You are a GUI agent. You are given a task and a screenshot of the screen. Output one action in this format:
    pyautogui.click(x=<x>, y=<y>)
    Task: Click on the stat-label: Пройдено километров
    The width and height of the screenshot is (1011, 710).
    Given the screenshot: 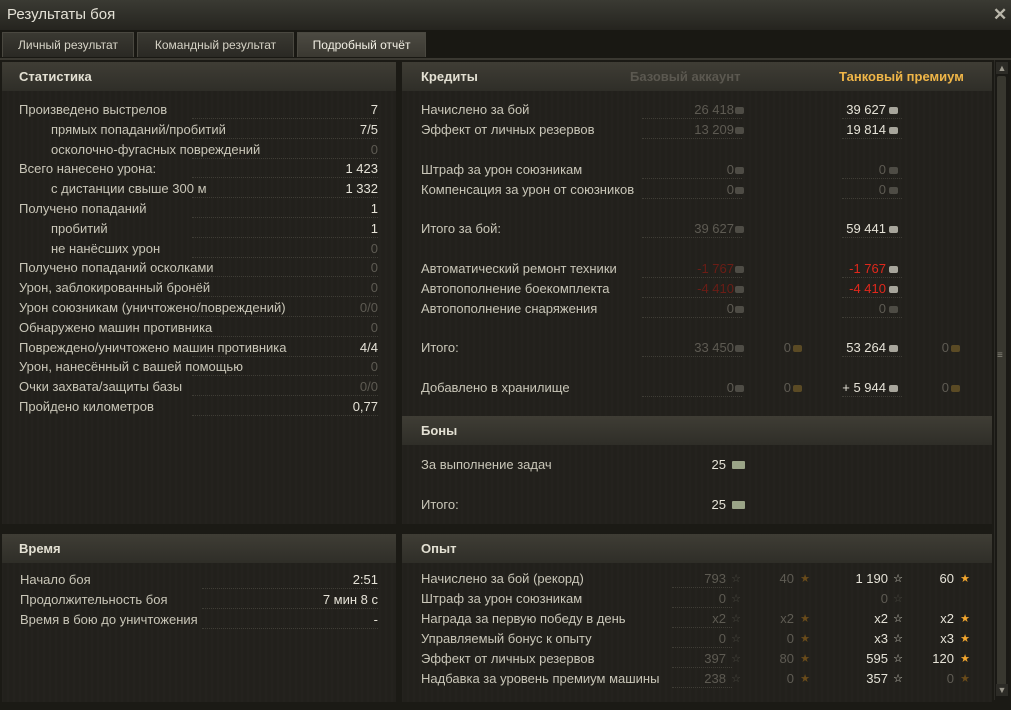 What is the action you would take?
    pyautogui.click(x=86, y=406)
    